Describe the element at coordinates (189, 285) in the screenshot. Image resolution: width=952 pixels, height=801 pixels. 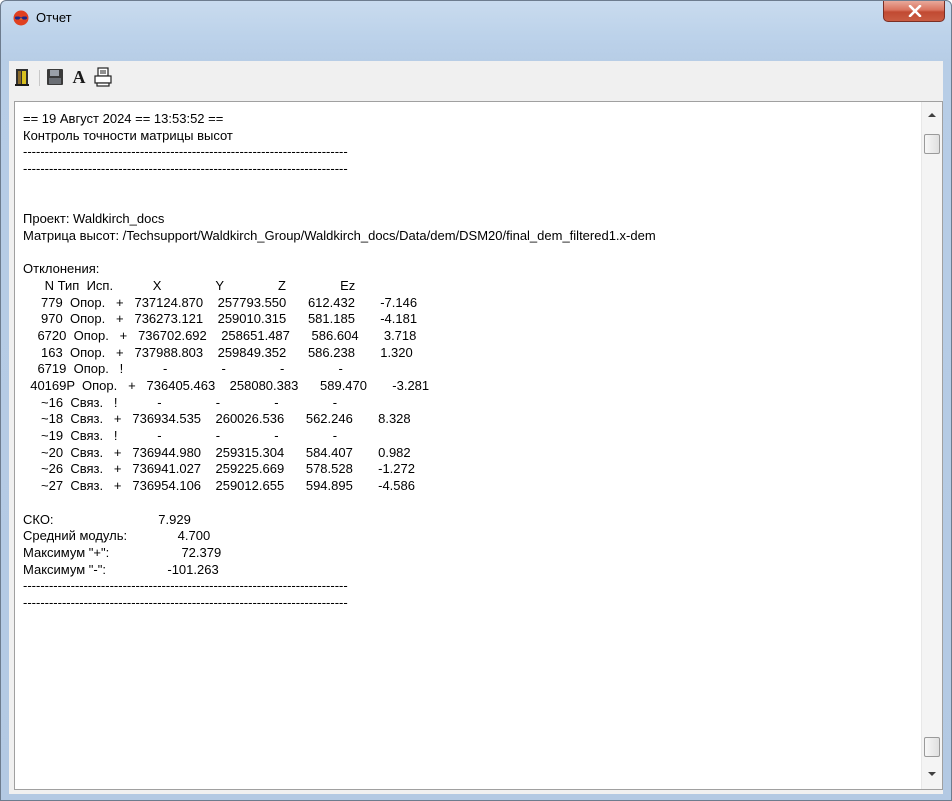
I see `report-line: N Тип Исп. X Y Z Ez` at that location.